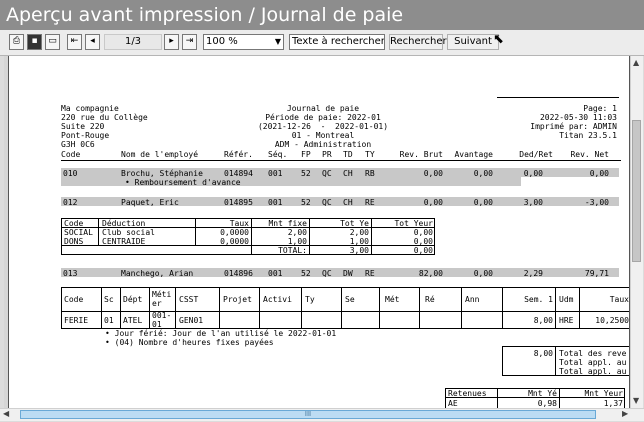 The width and height of the screenshot is (644, 422). What do you see at coordinates (603, 393) in the screenshot?
I see `retenues-h-mntyeur: Mnt Yeur` at bounding box center [603, 393].